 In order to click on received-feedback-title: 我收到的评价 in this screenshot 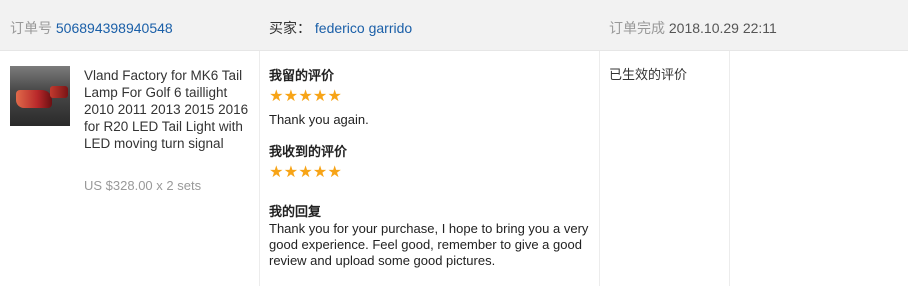, I will do `click(308, 151)`.